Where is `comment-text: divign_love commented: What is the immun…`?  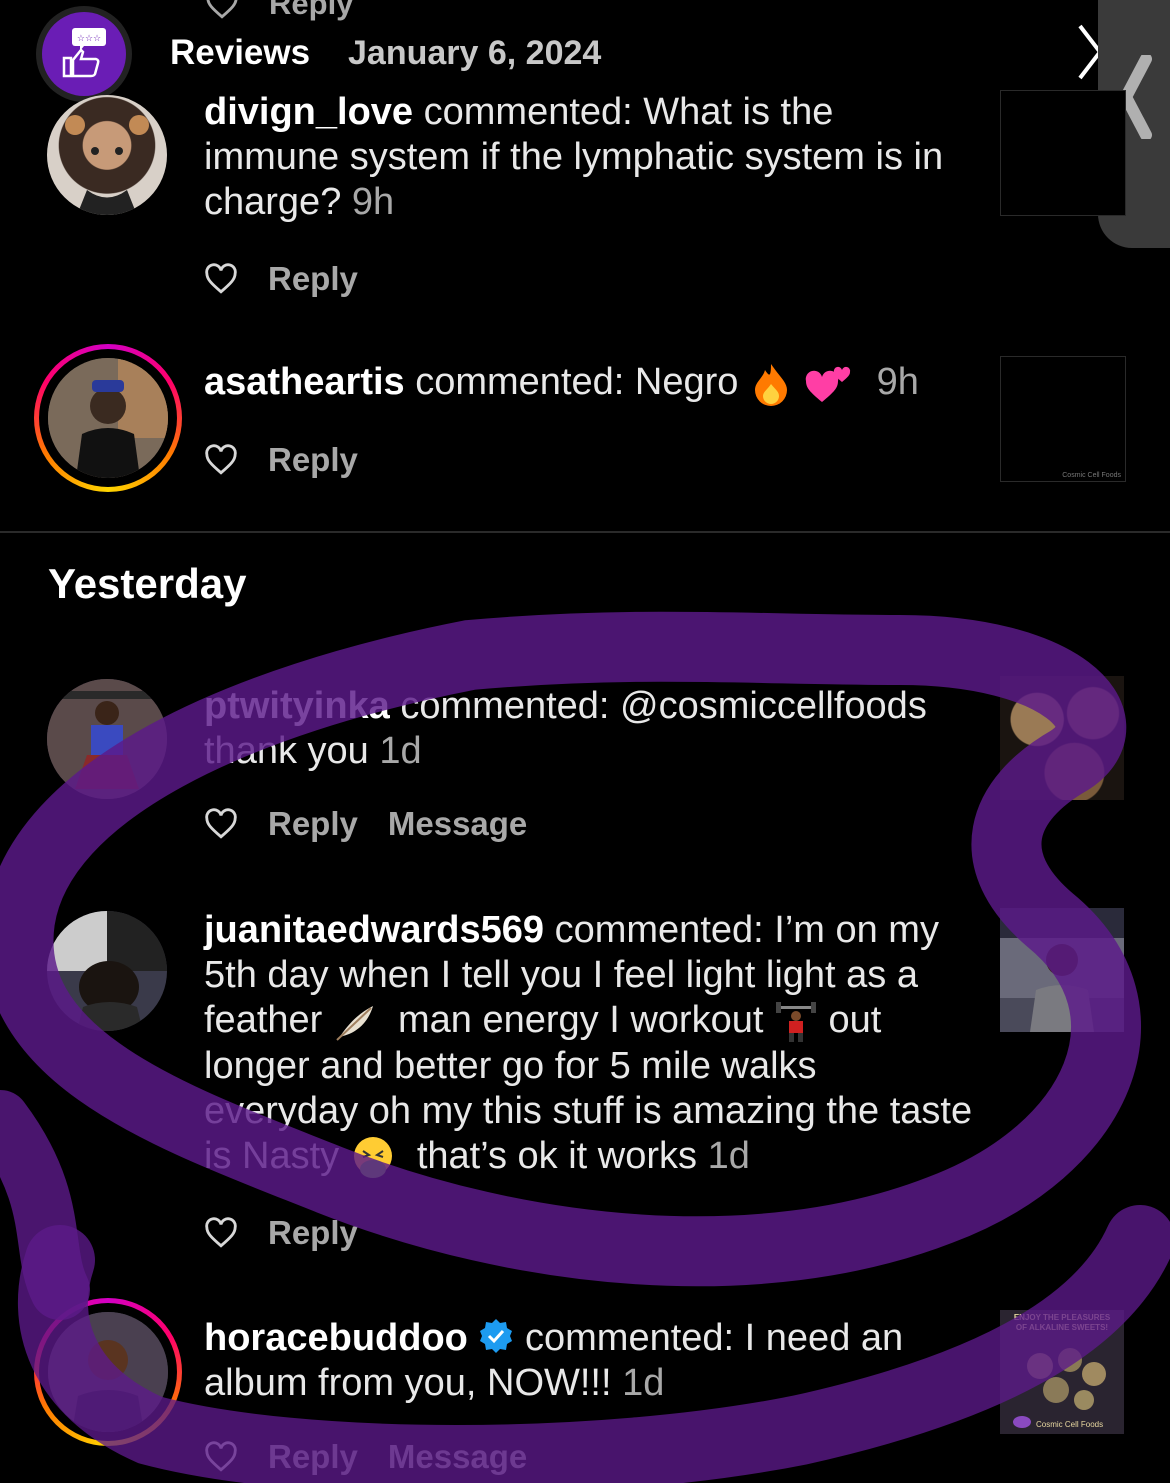
comment-text: divign_love commented: What is the immun… is located at coordinates (589, 157).